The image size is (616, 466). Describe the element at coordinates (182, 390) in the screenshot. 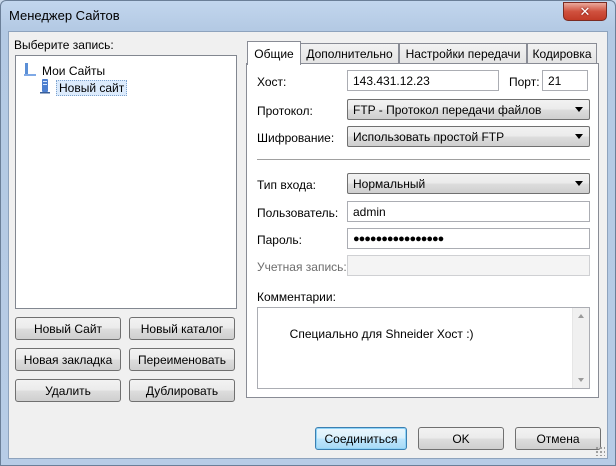

I see `duplicate-button: Дублировать` at that location.